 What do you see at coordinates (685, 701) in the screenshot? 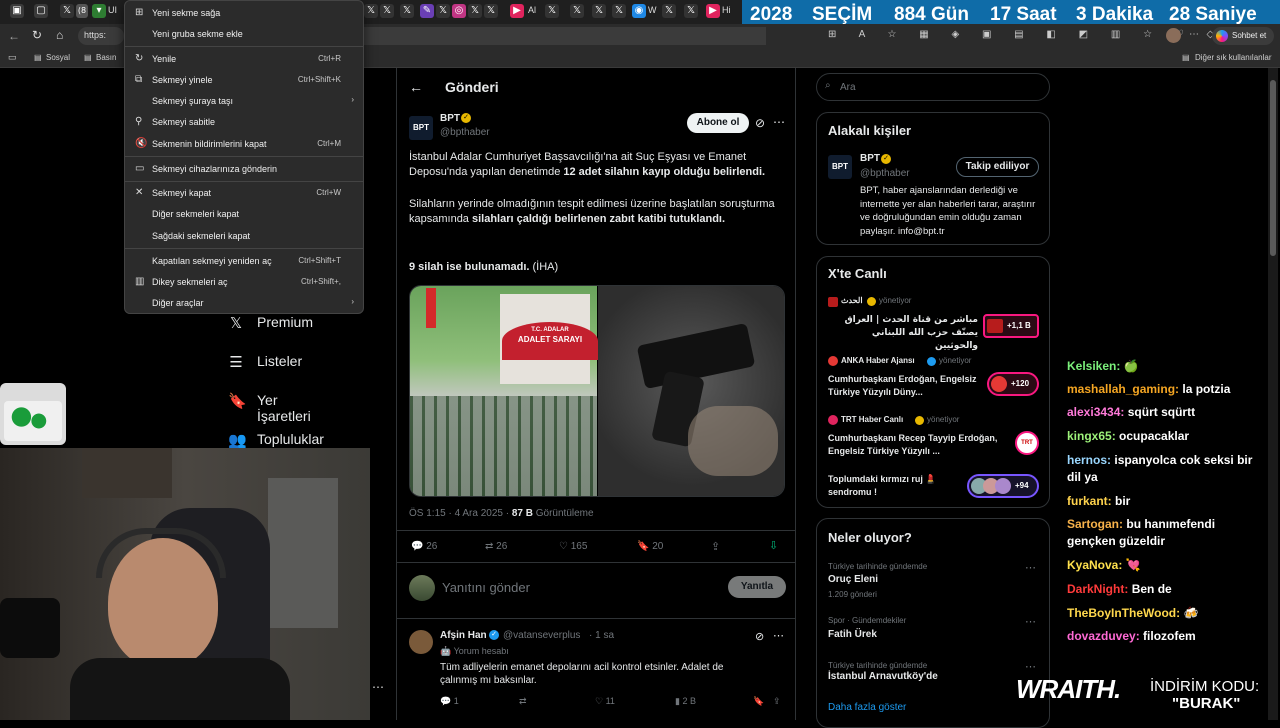
I see `reply-views: ▮ 2 B` at bounding box center [685, 701].